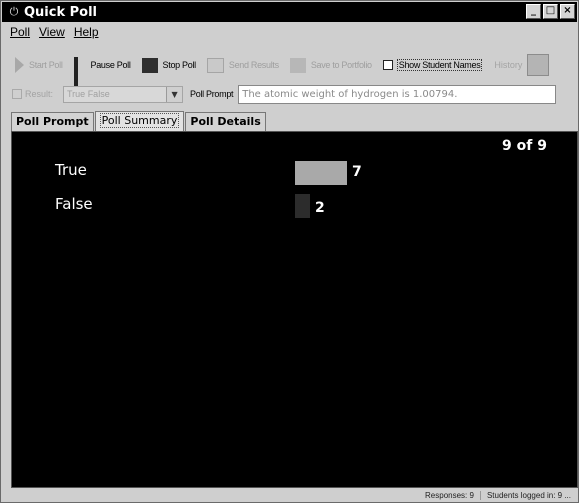 The height and width of the screenshot is (503, 579). I want to click on menu-help: Help, so click(86, 32).